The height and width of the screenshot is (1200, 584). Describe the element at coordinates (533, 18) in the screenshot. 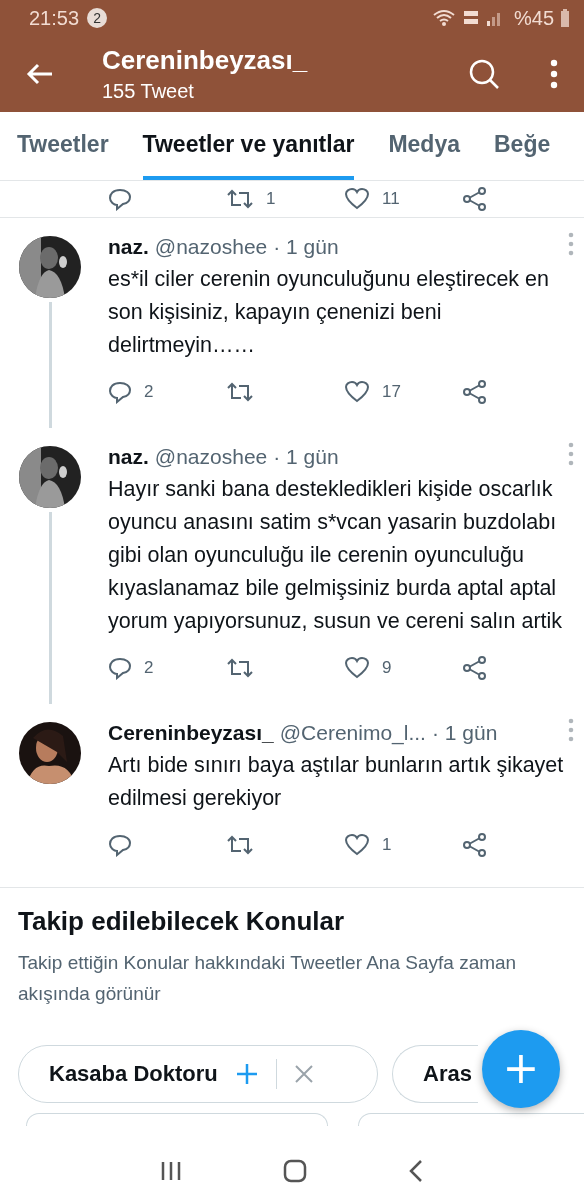

I see `battery-level: %45` at that location.